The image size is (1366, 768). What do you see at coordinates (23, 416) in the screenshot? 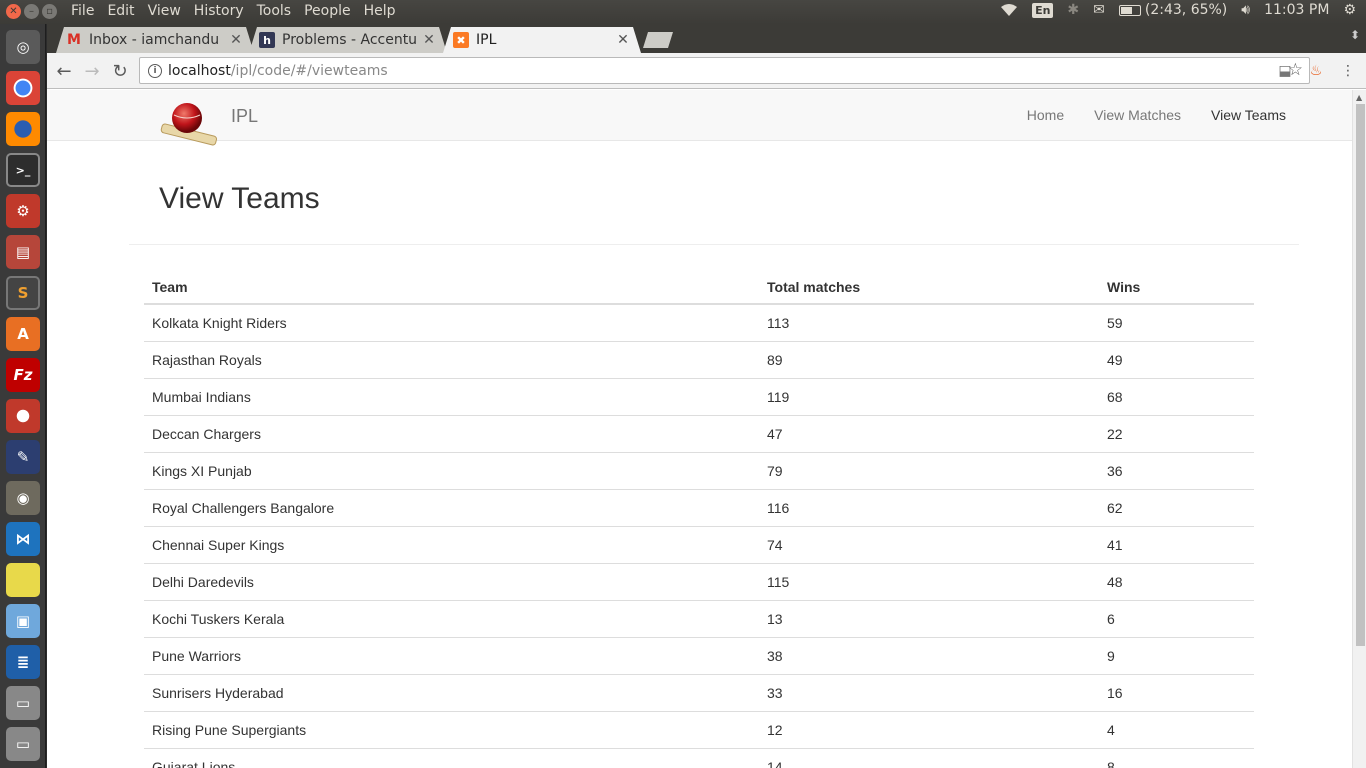
I see `app-red-icon` at bounding box center [23, 416].